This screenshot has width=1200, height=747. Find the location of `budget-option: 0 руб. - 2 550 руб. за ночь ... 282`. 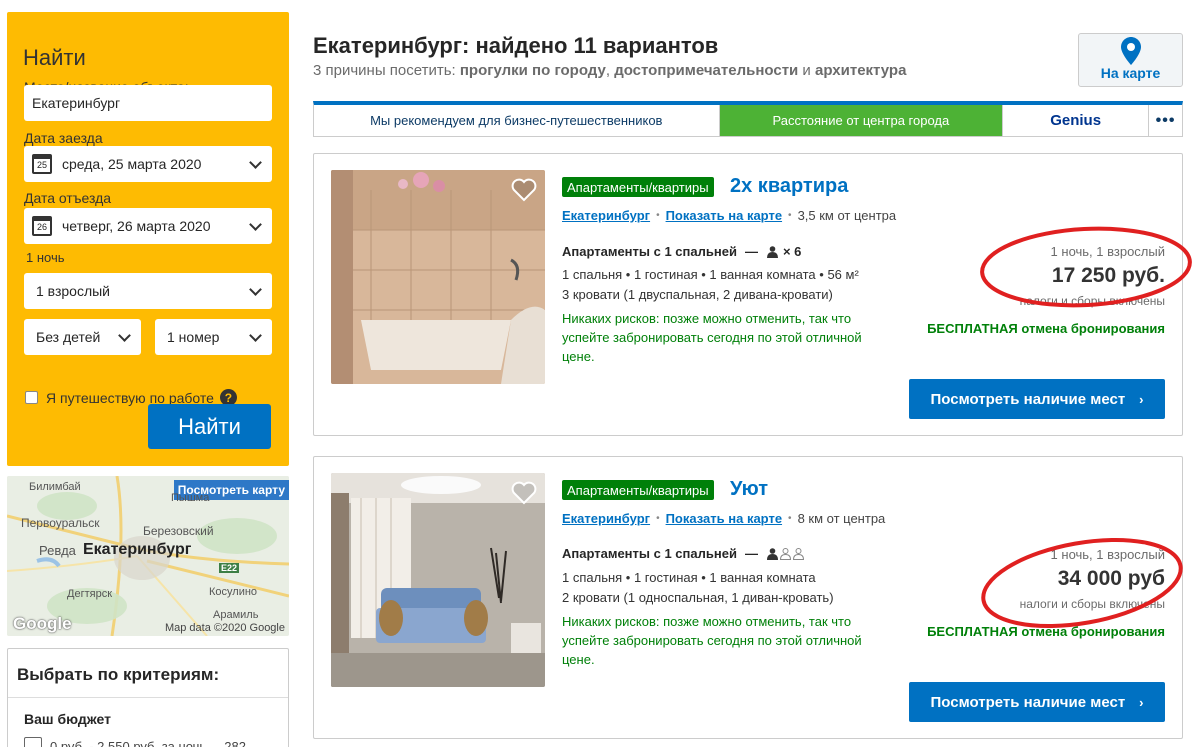

budget-option: 0 руб. - 2 550 руб. за ночь ... 282 is located at coordinates (135, 742).